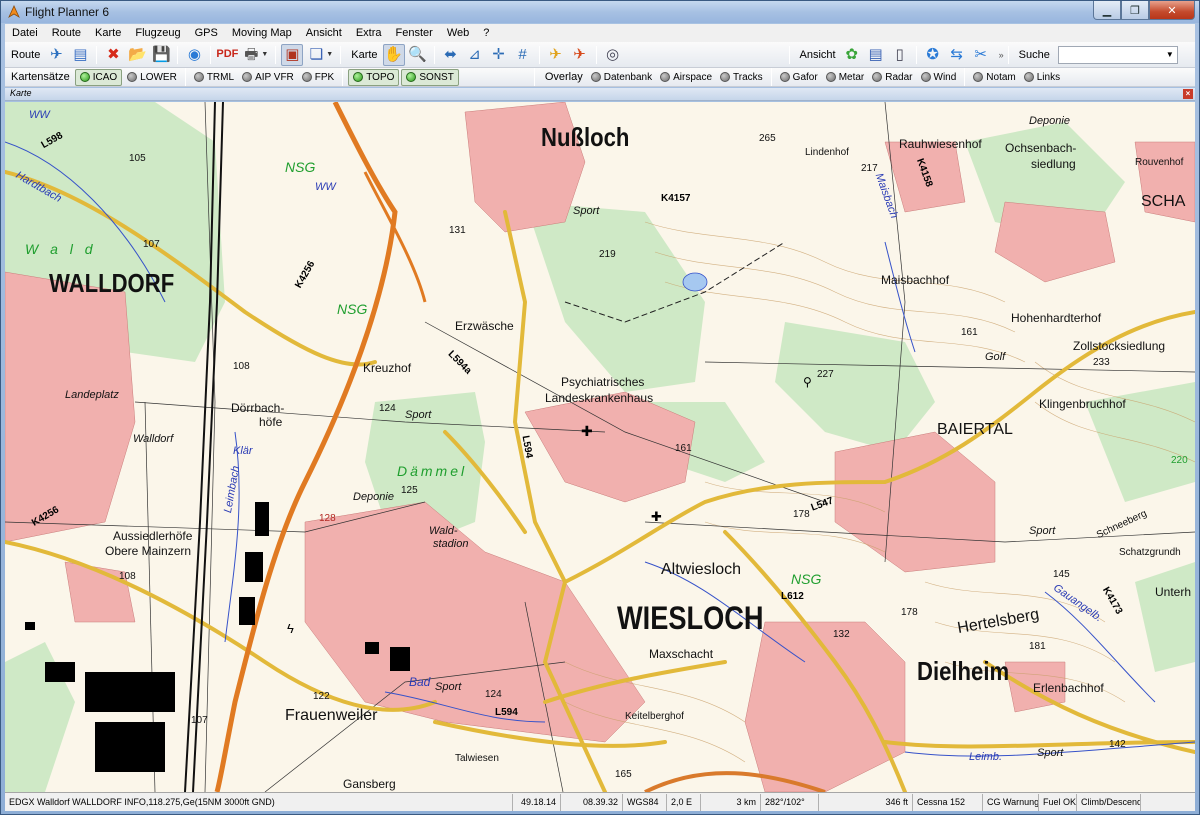  Describe the element at coordinates (475, 55) in the screenshot. I see `scale-button: ⊿` at that location.